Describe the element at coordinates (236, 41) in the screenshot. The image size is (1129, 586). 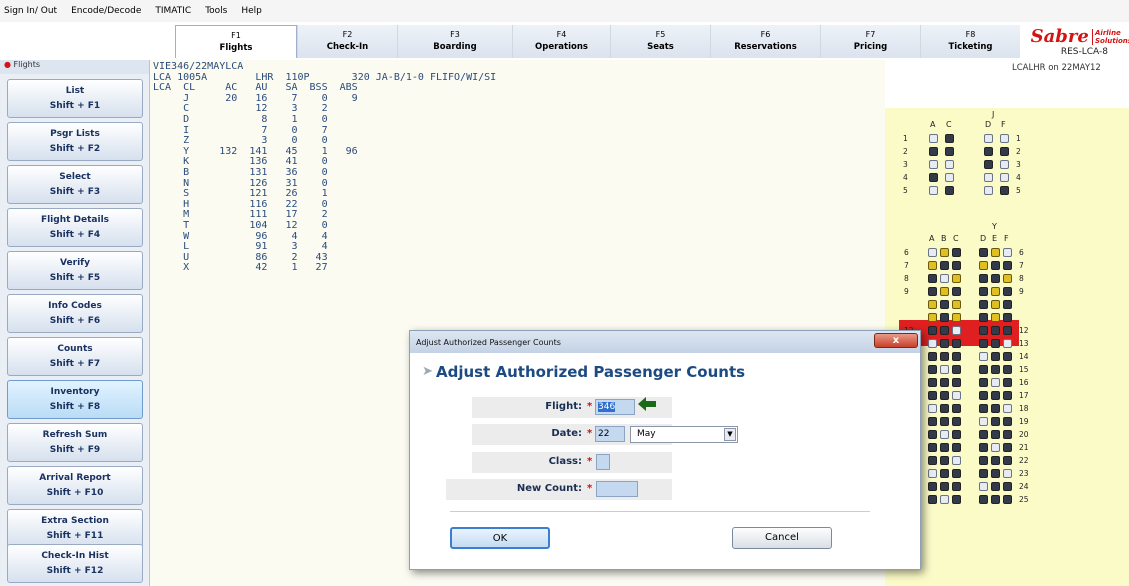
I see `tab-flights: F1 Flights` at that location.